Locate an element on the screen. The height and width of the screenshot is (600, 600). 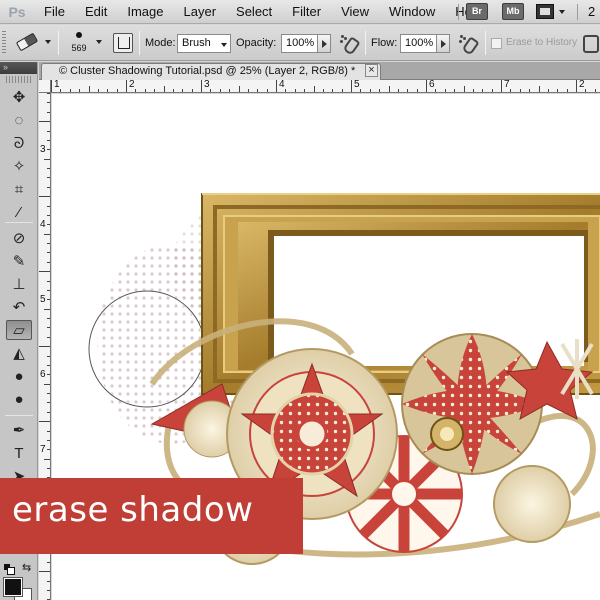
tool-preset-picker is located at coordinates (27, 43).